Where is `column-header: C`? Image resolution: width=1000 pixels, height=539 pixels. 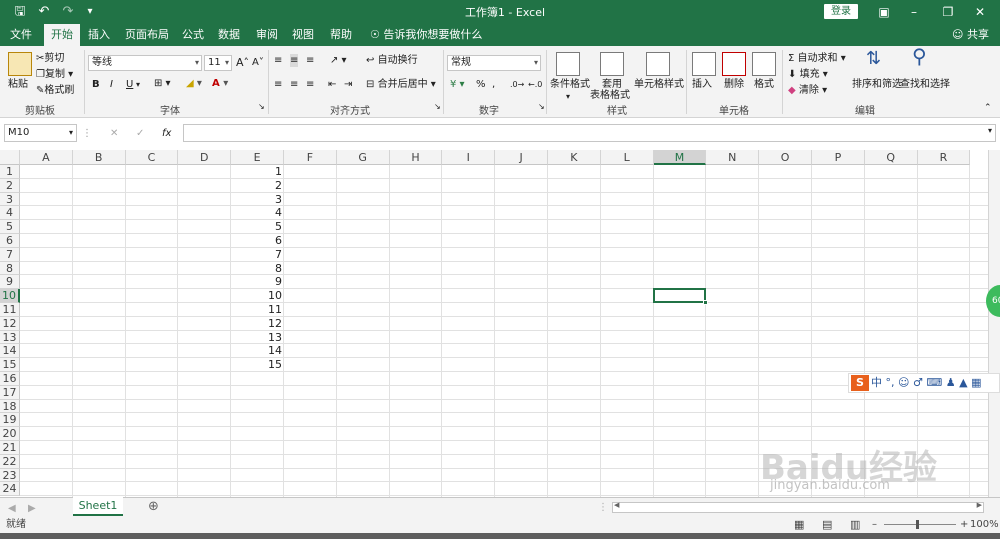 column-header: C is located at coordinates (152, 157).